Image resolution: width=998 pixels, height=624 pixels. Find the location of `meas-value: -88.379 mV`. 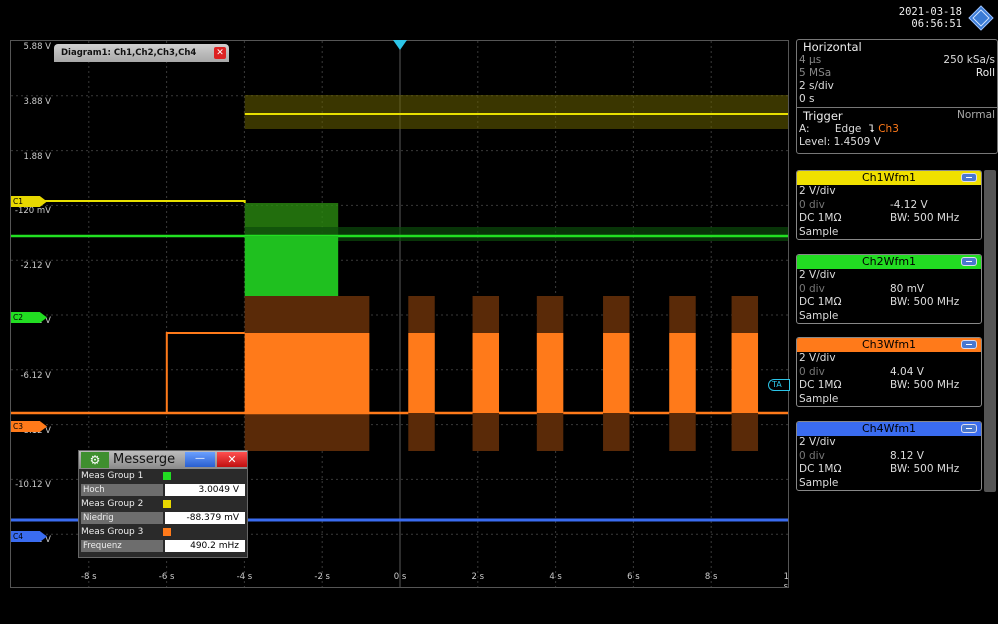

meas-value: -88.379 mV is located at coordinates (205, 518).